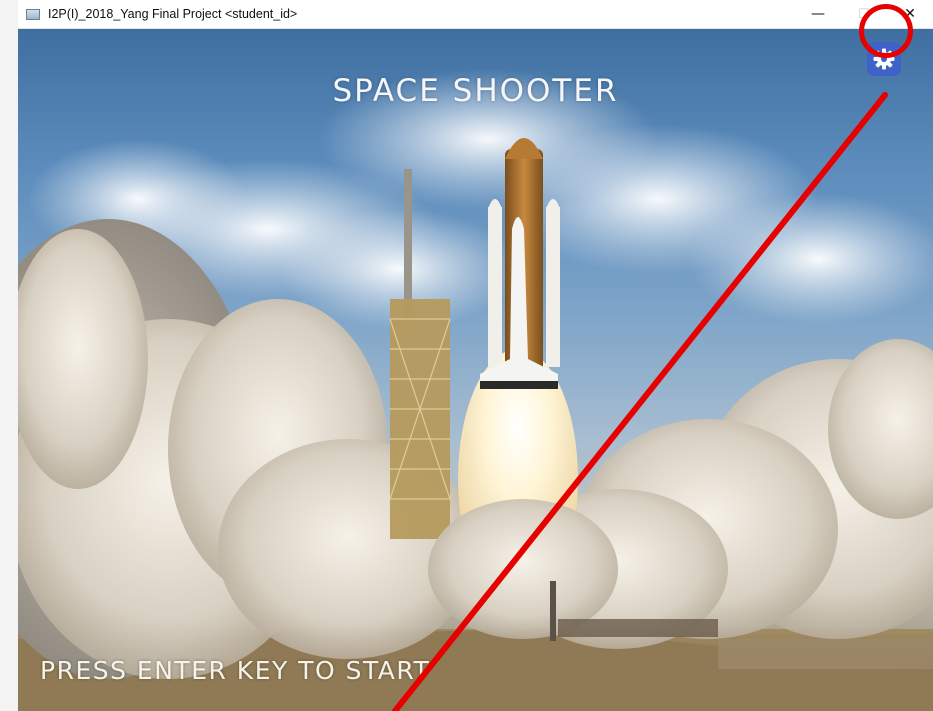 Image resolution: width=933 pixels, height=711 pixels. Describe the element at coordinates (33, 14) in the screenshot. I see `app-window-icon` at that location.